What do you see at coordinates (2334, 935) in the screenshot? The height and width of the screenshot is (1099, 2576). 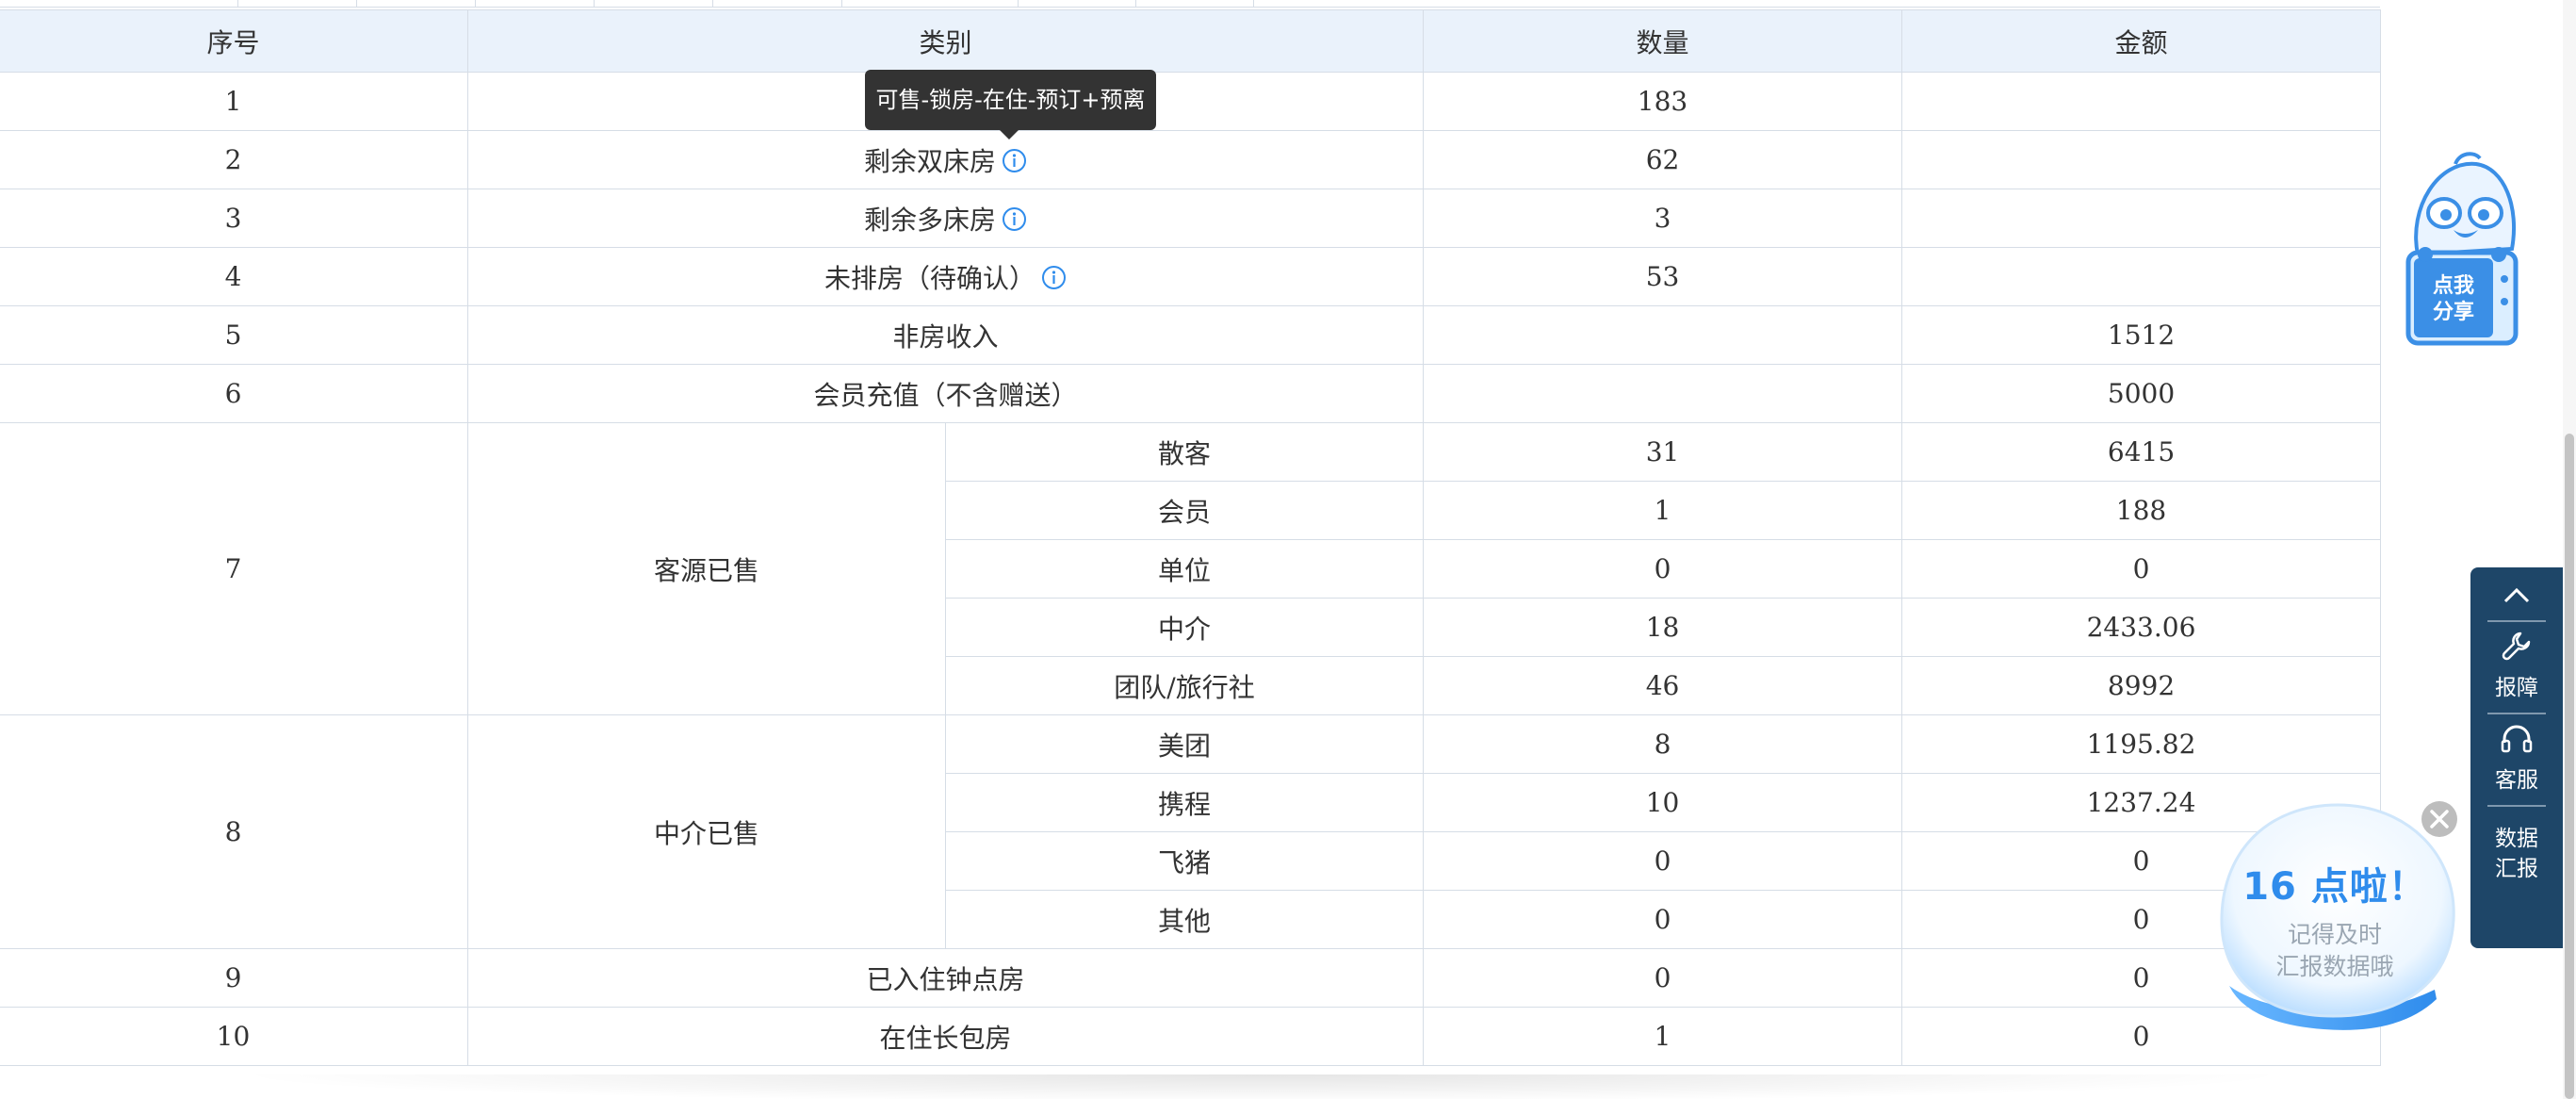 I see `reminder-line1: 记得及时` at bounding box center [2334, 935].